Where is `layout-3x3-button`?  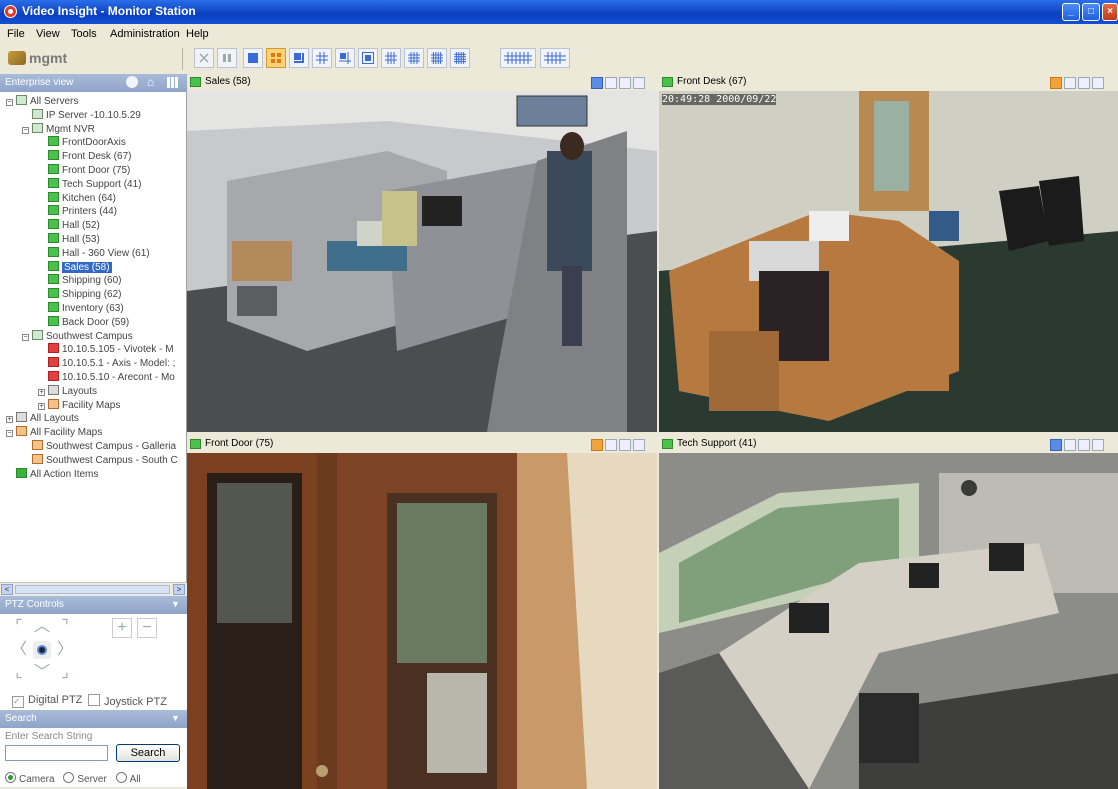 layout-3x3-button is located at coordinates (322, 58).